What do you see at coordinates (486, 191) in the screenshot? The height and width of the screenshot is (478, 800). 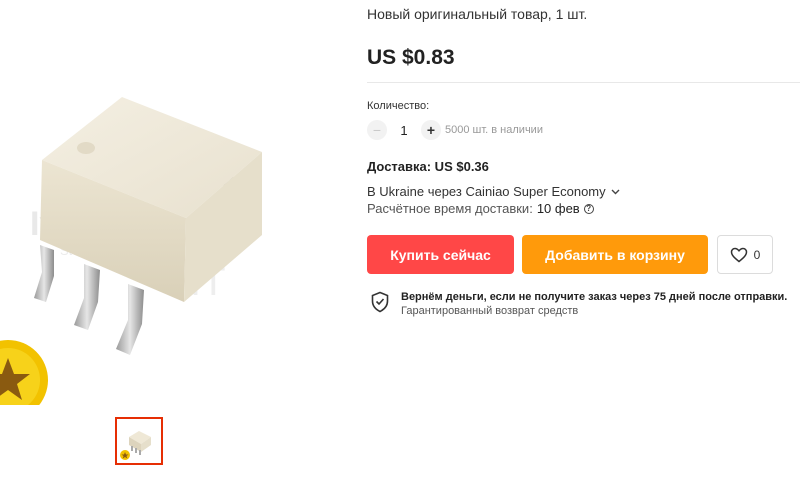 I see `shipping-route-label: В Ukraine через Cainiao Super Economy` at bounding box center [486, 191].